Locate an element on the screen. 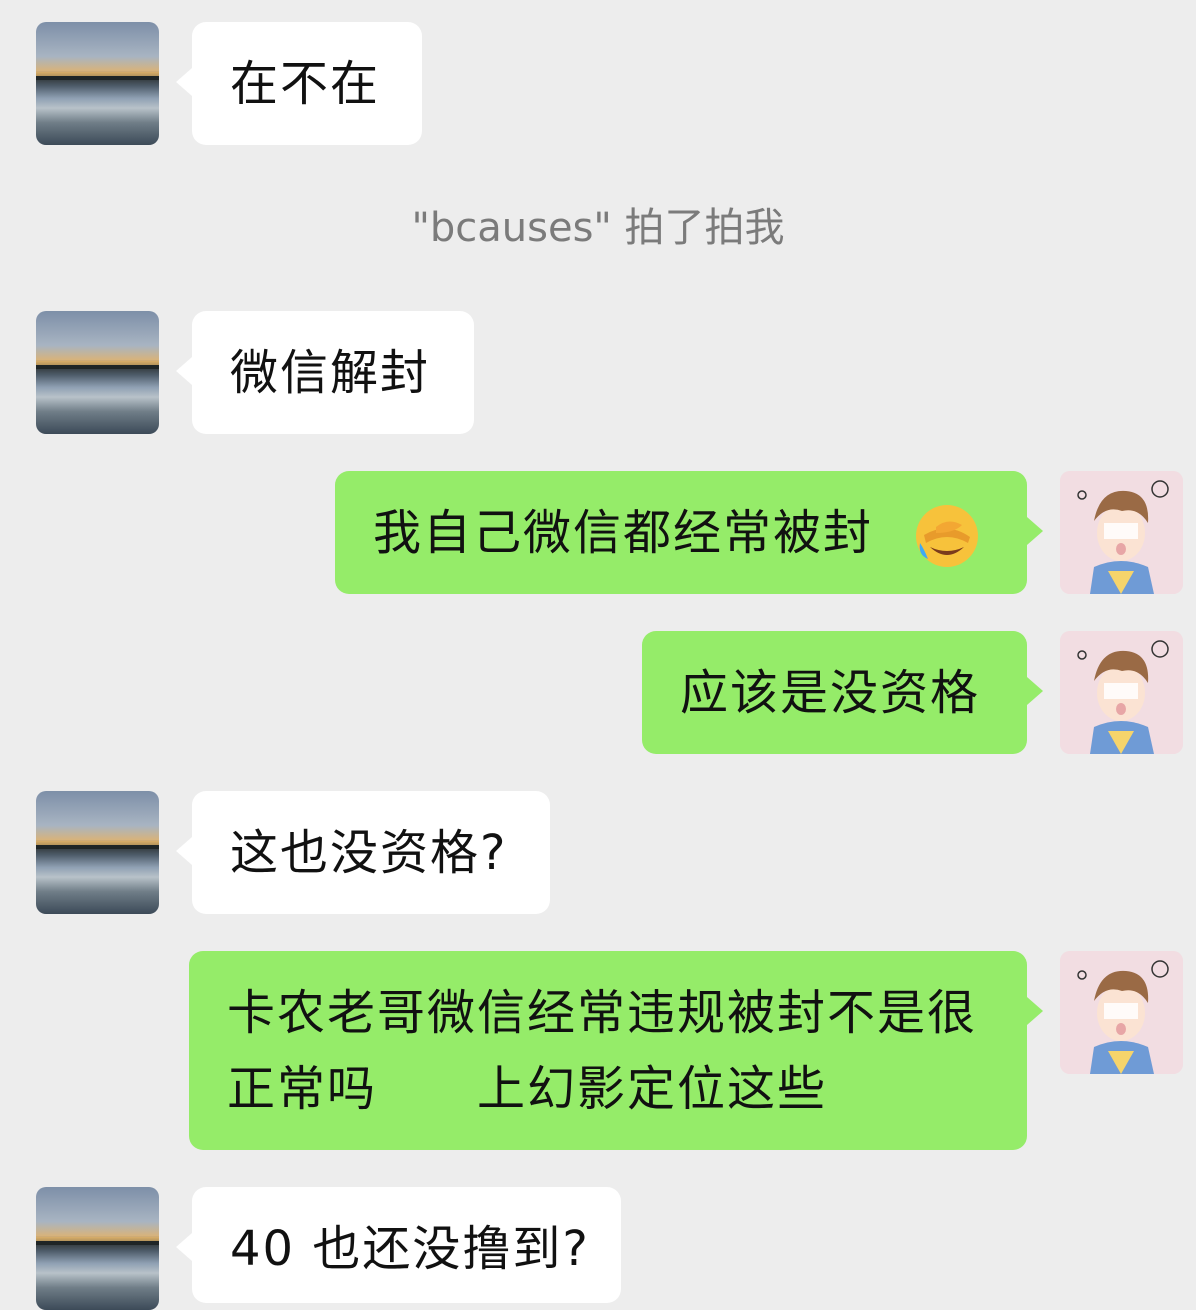  message-bubble: 在不在 is located at coordinates (299, 83).